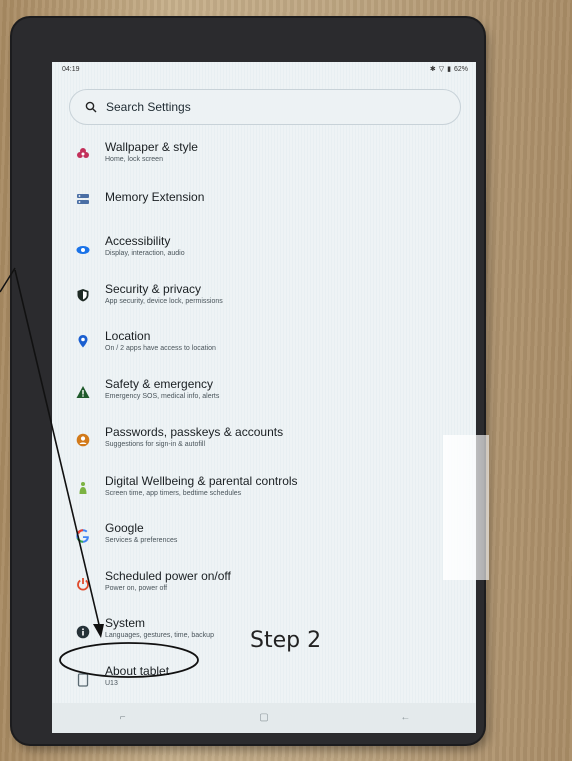  Describe the element at coordinates (286, 640) in the screenshot. I see `step-label: Step 2` at that location.